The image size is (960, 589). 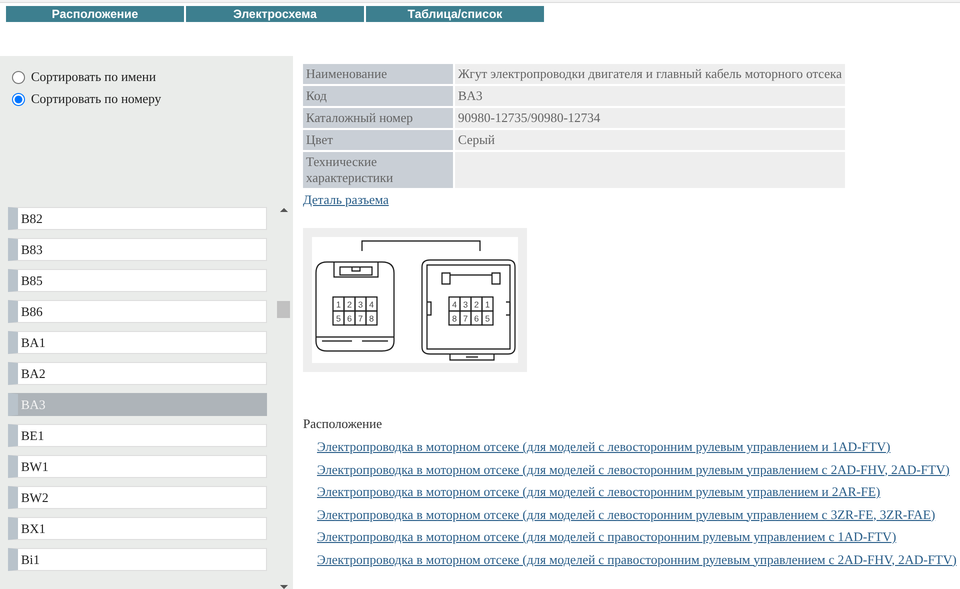 I want to click on list-item: BE1, so click(x=137, y=435).